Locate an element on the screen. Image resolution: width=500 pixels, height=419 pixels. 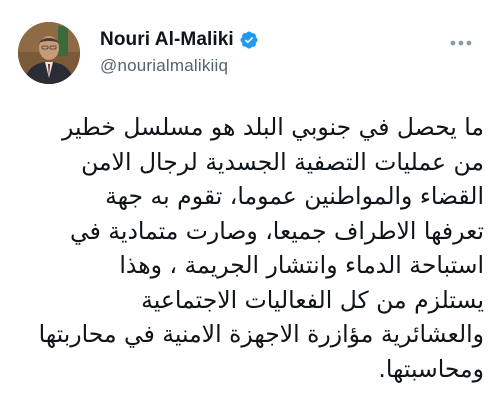
tweet-text-line: تعرفها الاطراف جميعا، وصارت متمادية في is located at coordinates (277, 230).